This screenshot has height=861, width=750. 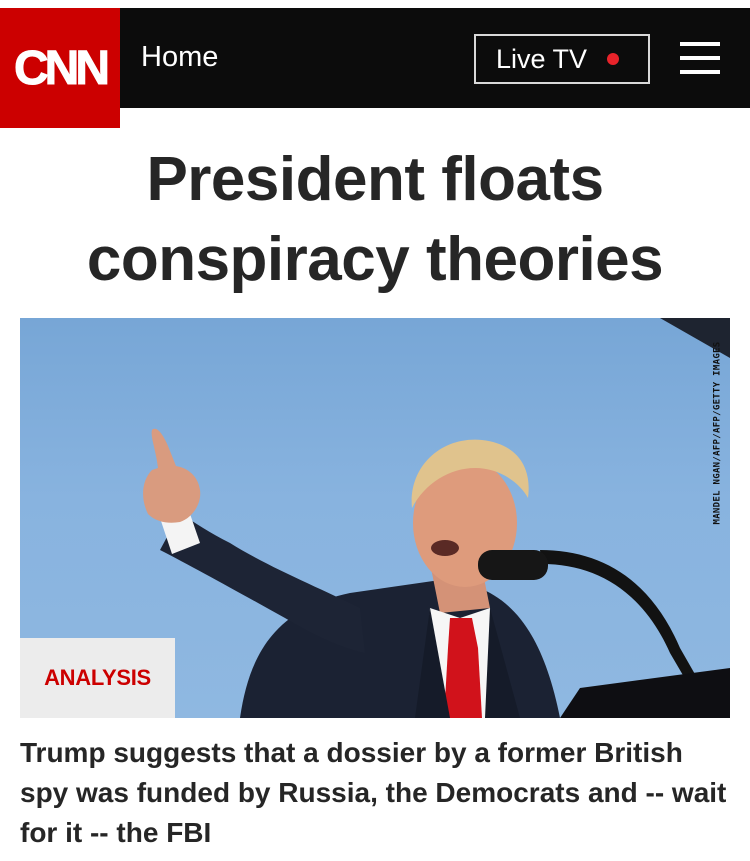 What do you see at coordinates (375, 259) in the screenshot?
I see `headline-line-2: conspiracy theories` at bounding box center [375, 259].